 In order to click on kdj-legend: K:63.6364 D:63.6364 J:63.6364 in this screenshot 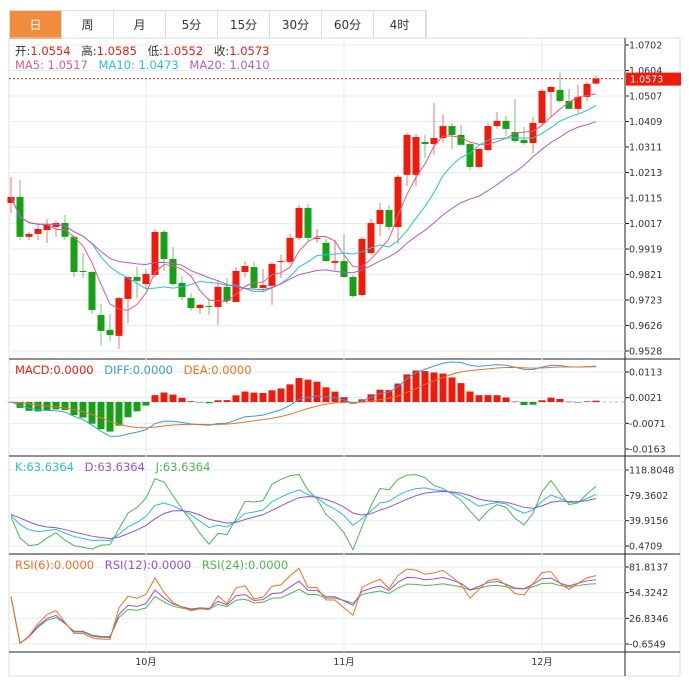, I will do `click(116, 467)`.